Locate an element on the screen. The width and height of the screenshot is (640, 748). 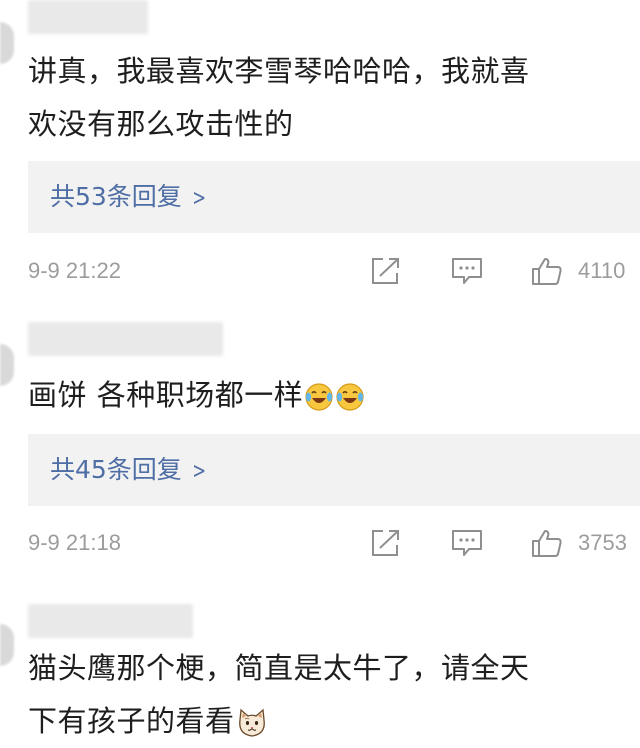
comment-text-line: 画饼 各种职场都一样 is located at coordinates (328, 395).